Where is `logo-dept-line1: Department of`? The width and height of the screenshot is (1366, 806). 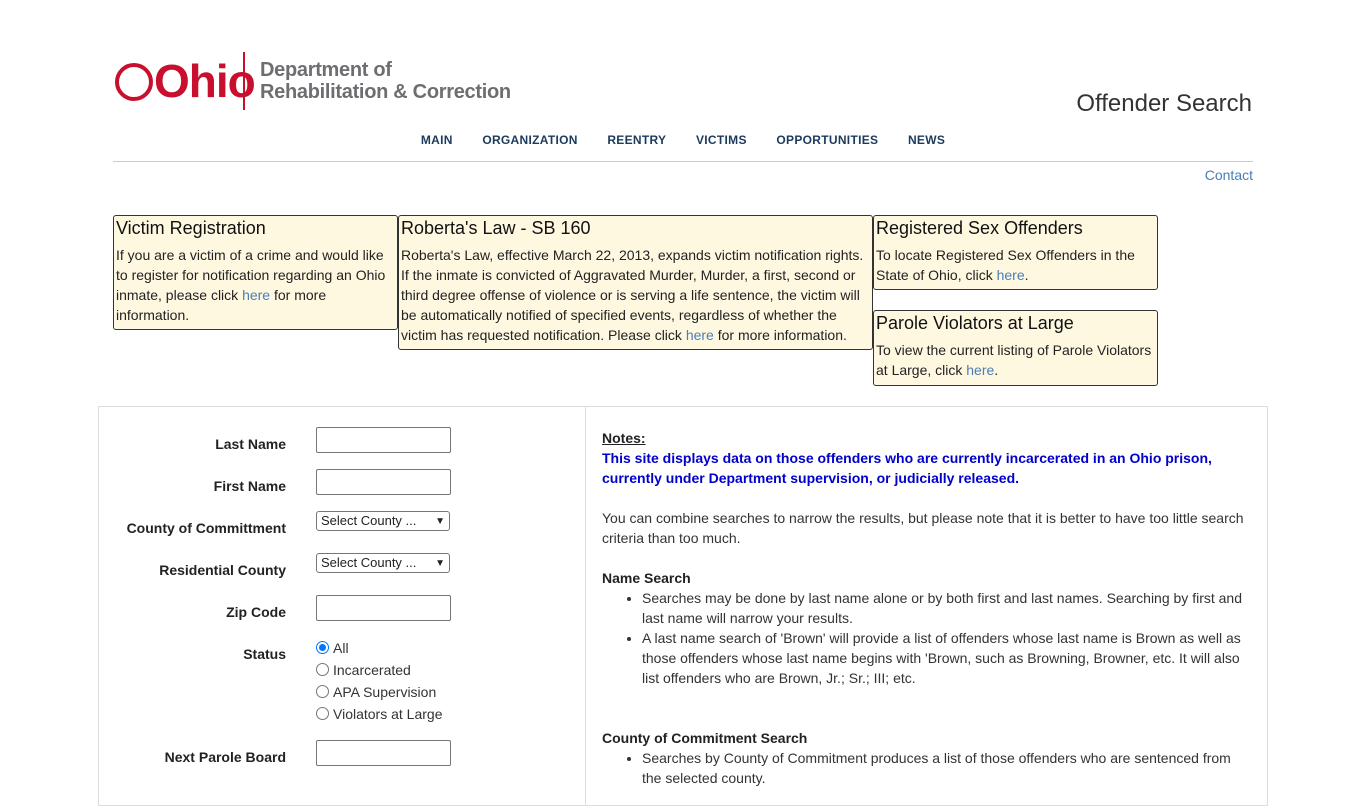
logo-dept-line1: Department of is located at coordinates (326, 70).